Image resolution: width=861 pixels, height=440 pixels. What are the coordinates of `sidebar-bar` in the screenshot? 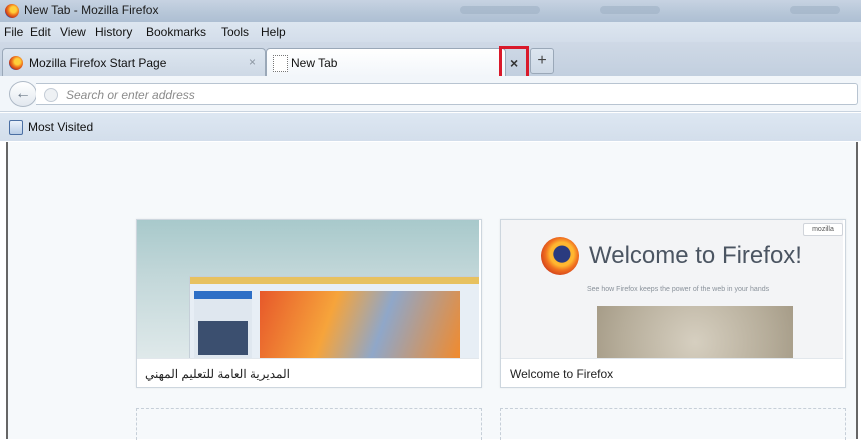 It's located at (223, 295).